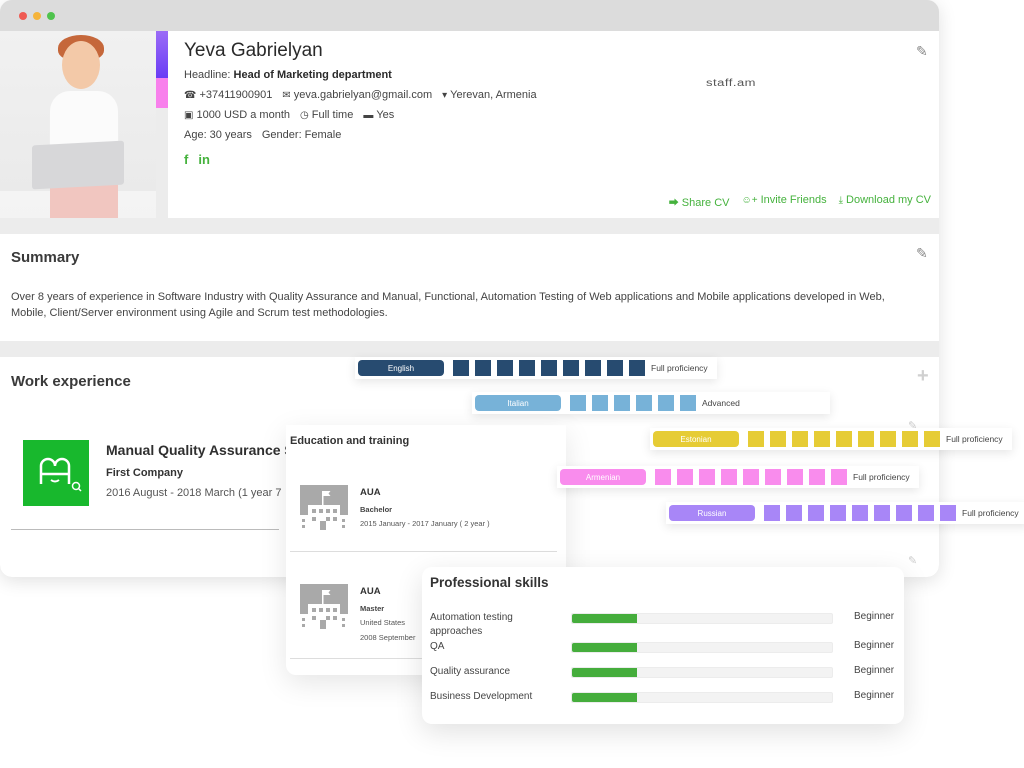 This screenshot has height=768, width=1024. Describe the element at coordinates (388, 637) in the screenshot. I see `education-dates: 2008 September` at that location.